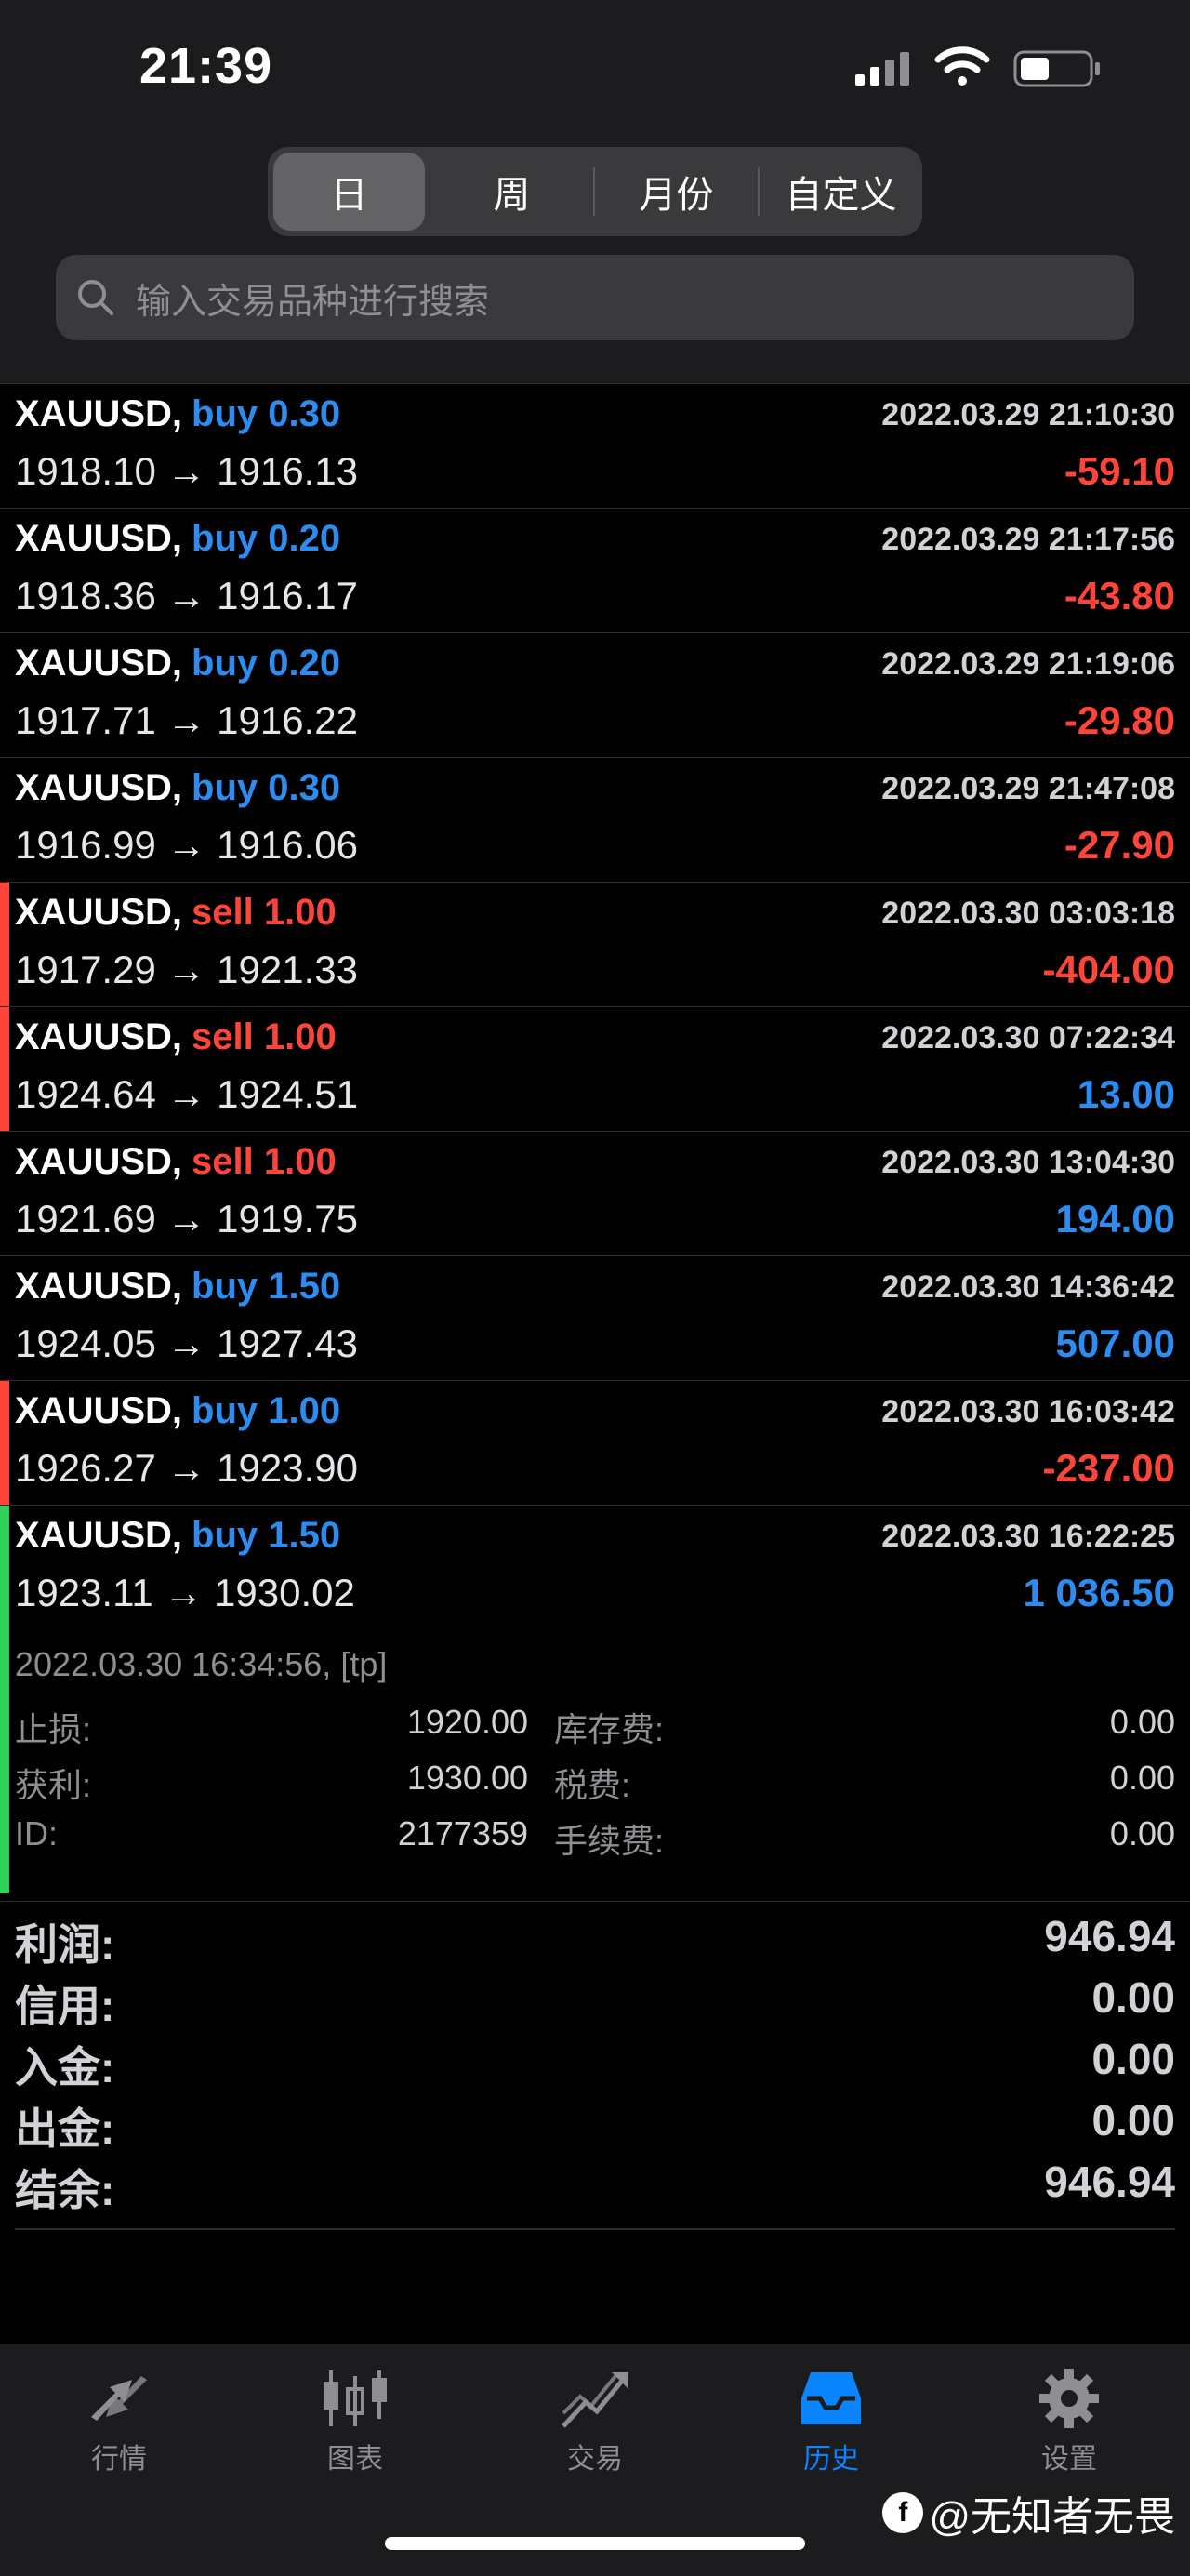  I want to click on watermark-text: @无知者无畏, so click(1052, 2517).